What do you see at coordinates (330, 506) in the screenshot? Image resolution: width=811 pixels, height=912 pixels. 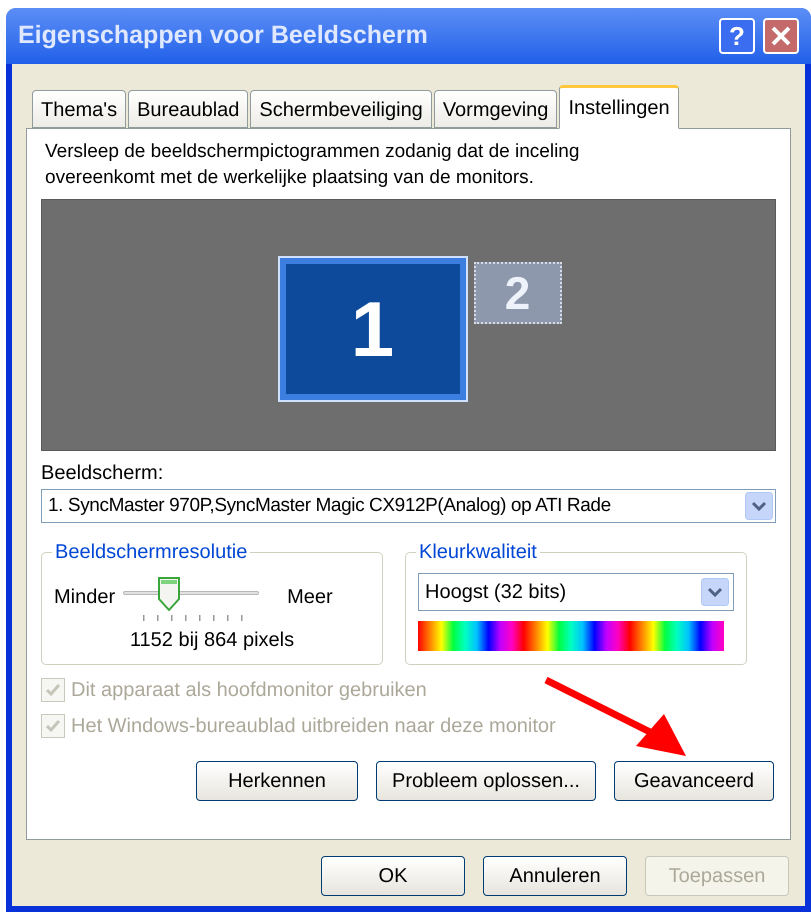 I see `dropdown-value: 1. SyncMaster 970P,SyncMaster Magic CX912P(Analog) op ATI Rade` at bounding box center [330, 506].